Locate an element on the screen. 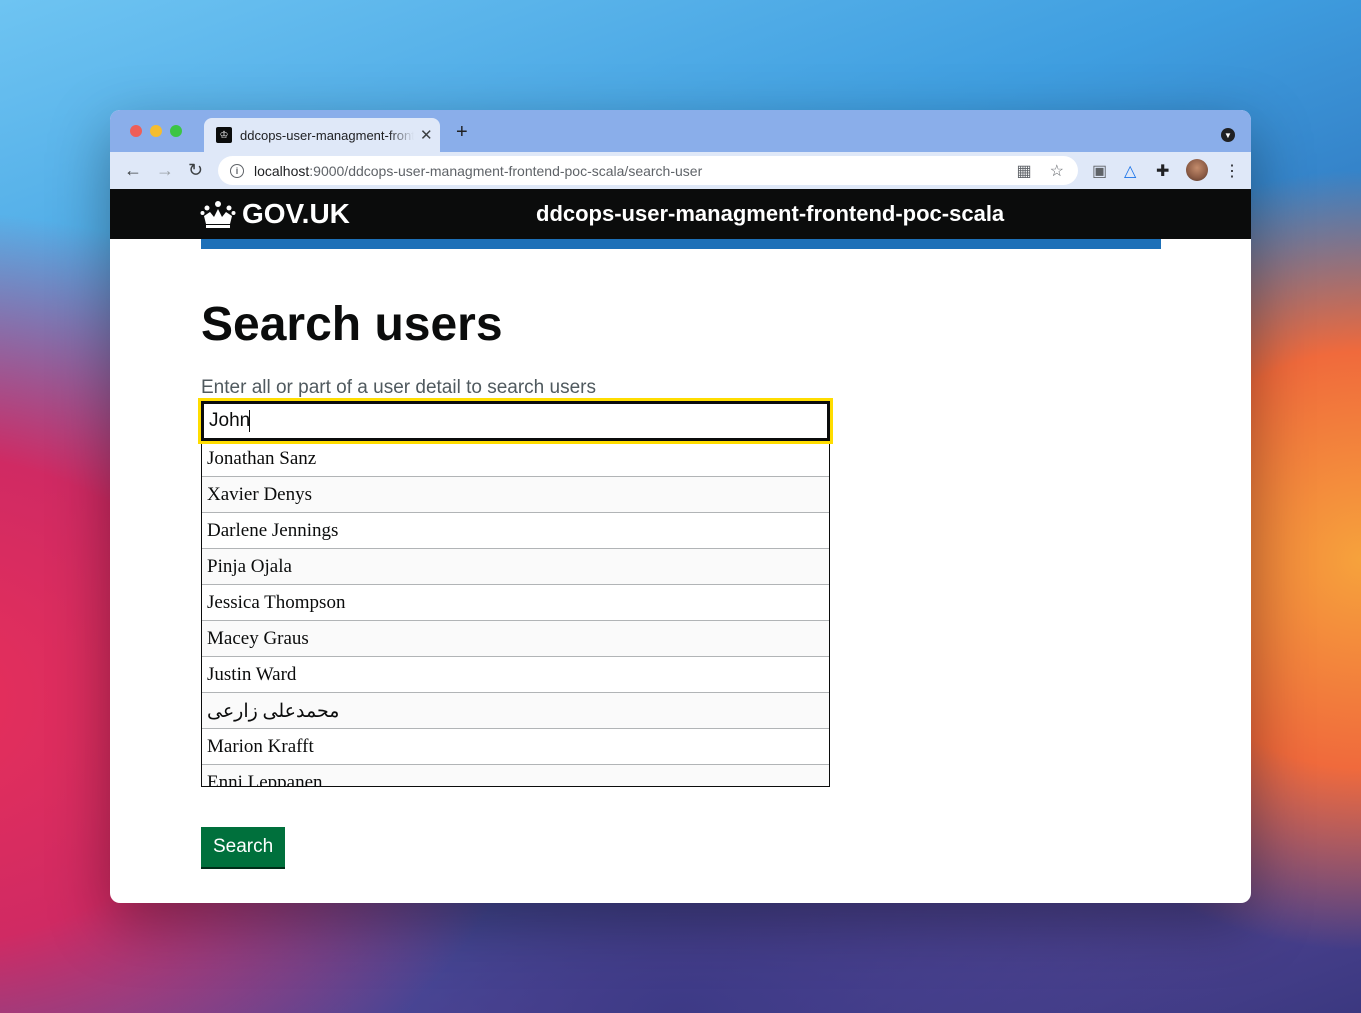 Image resolution: width=1361 pixels, height=1013 pixels. window-controls is located at coordinates (156, 131).